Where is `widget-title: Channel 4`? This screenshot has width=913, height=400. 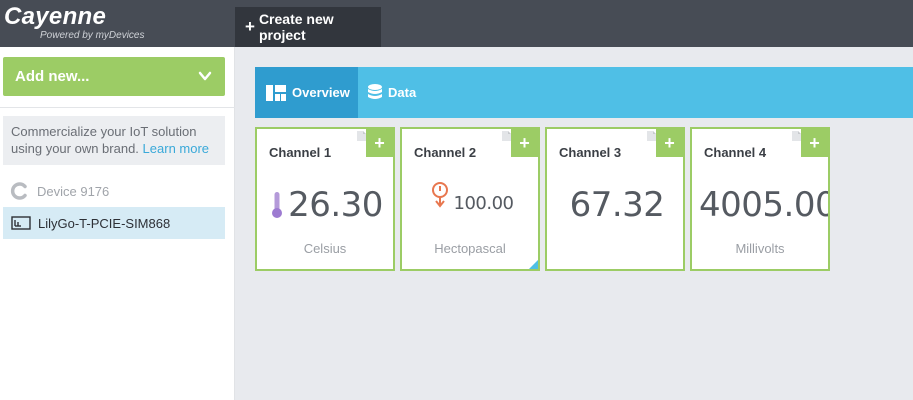
widget-title: Channel 4 is located at coordinates (735, 152).